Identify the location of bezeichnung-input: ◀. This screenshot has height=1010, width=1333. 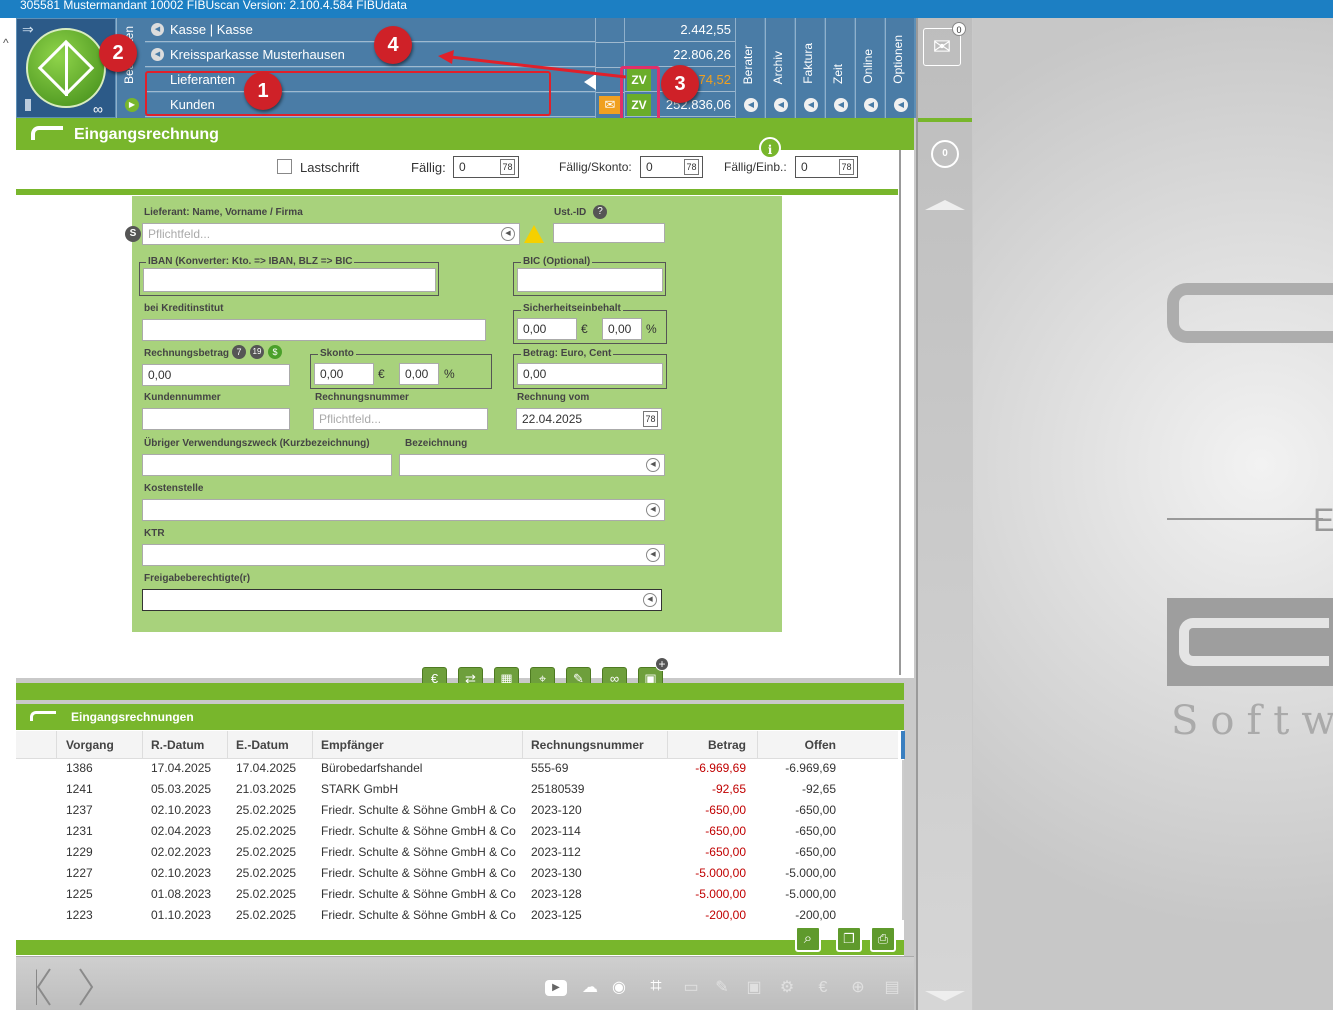
(532, 465).